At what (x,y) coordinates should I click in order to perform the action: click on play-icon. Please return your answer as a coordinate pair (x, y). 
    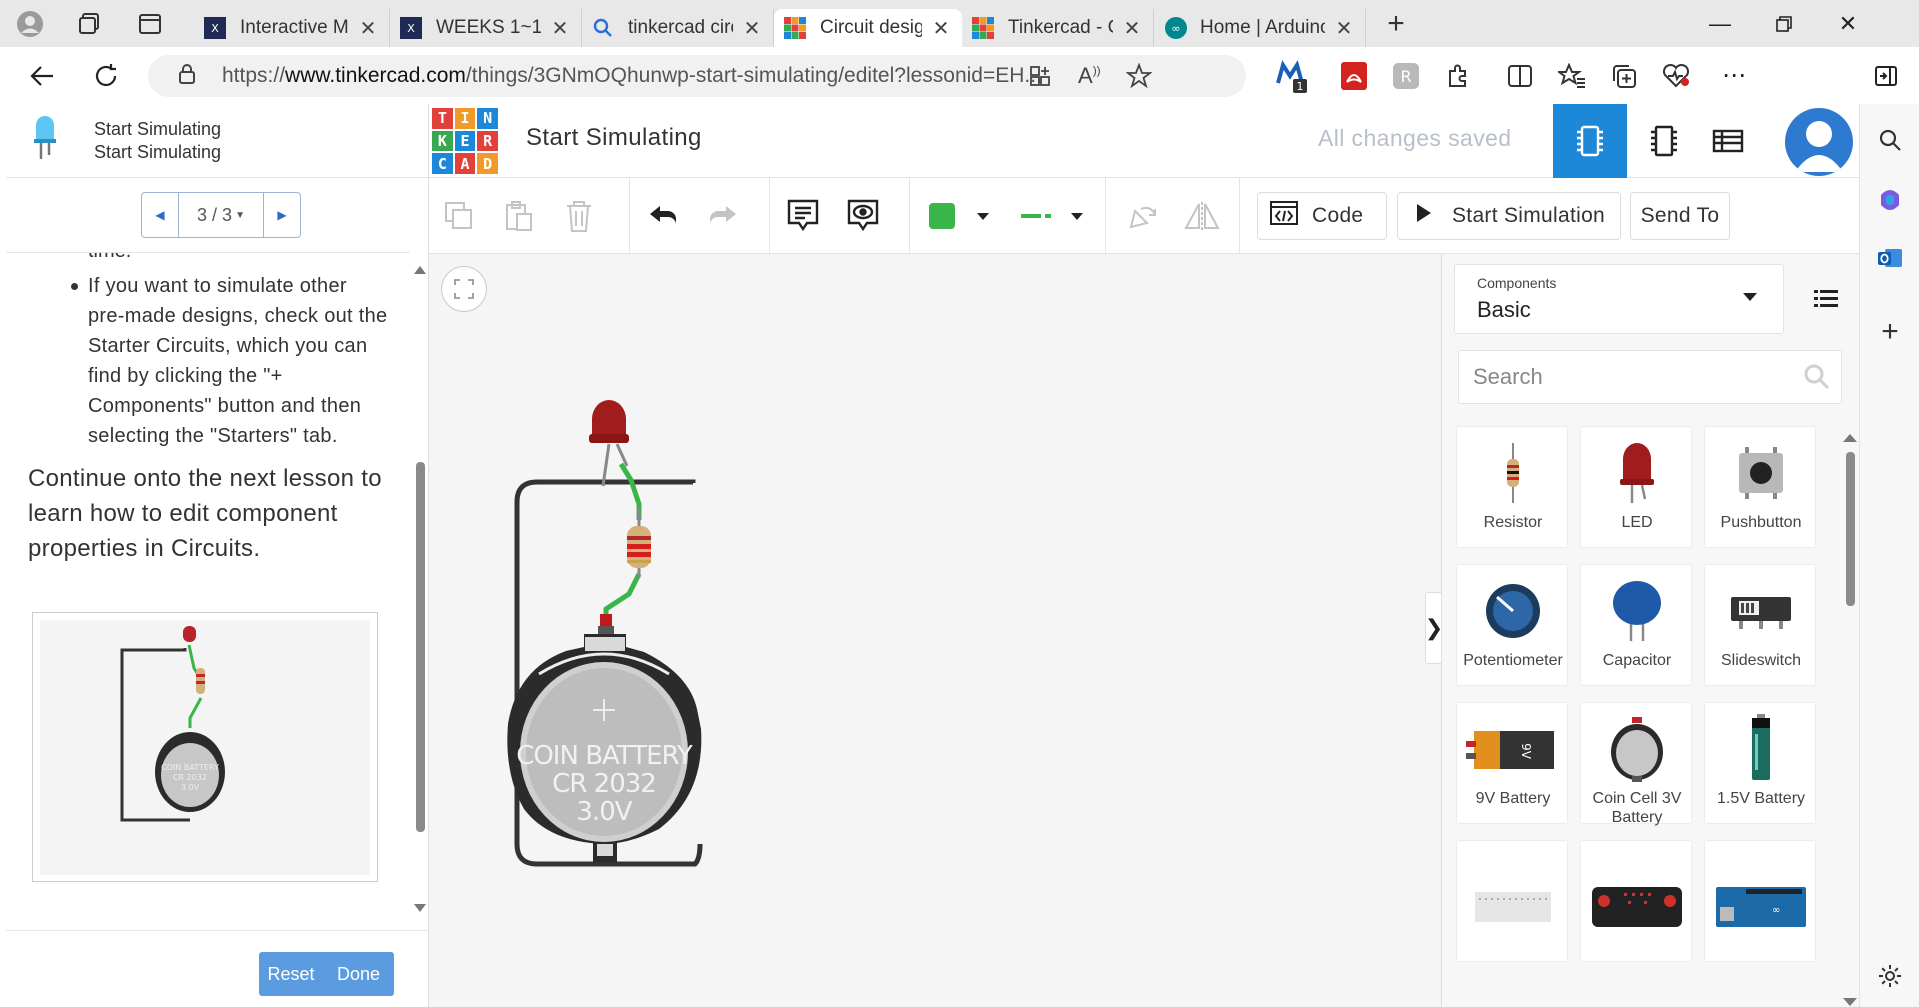
    Looking at the image, I should click on (1424, 216).